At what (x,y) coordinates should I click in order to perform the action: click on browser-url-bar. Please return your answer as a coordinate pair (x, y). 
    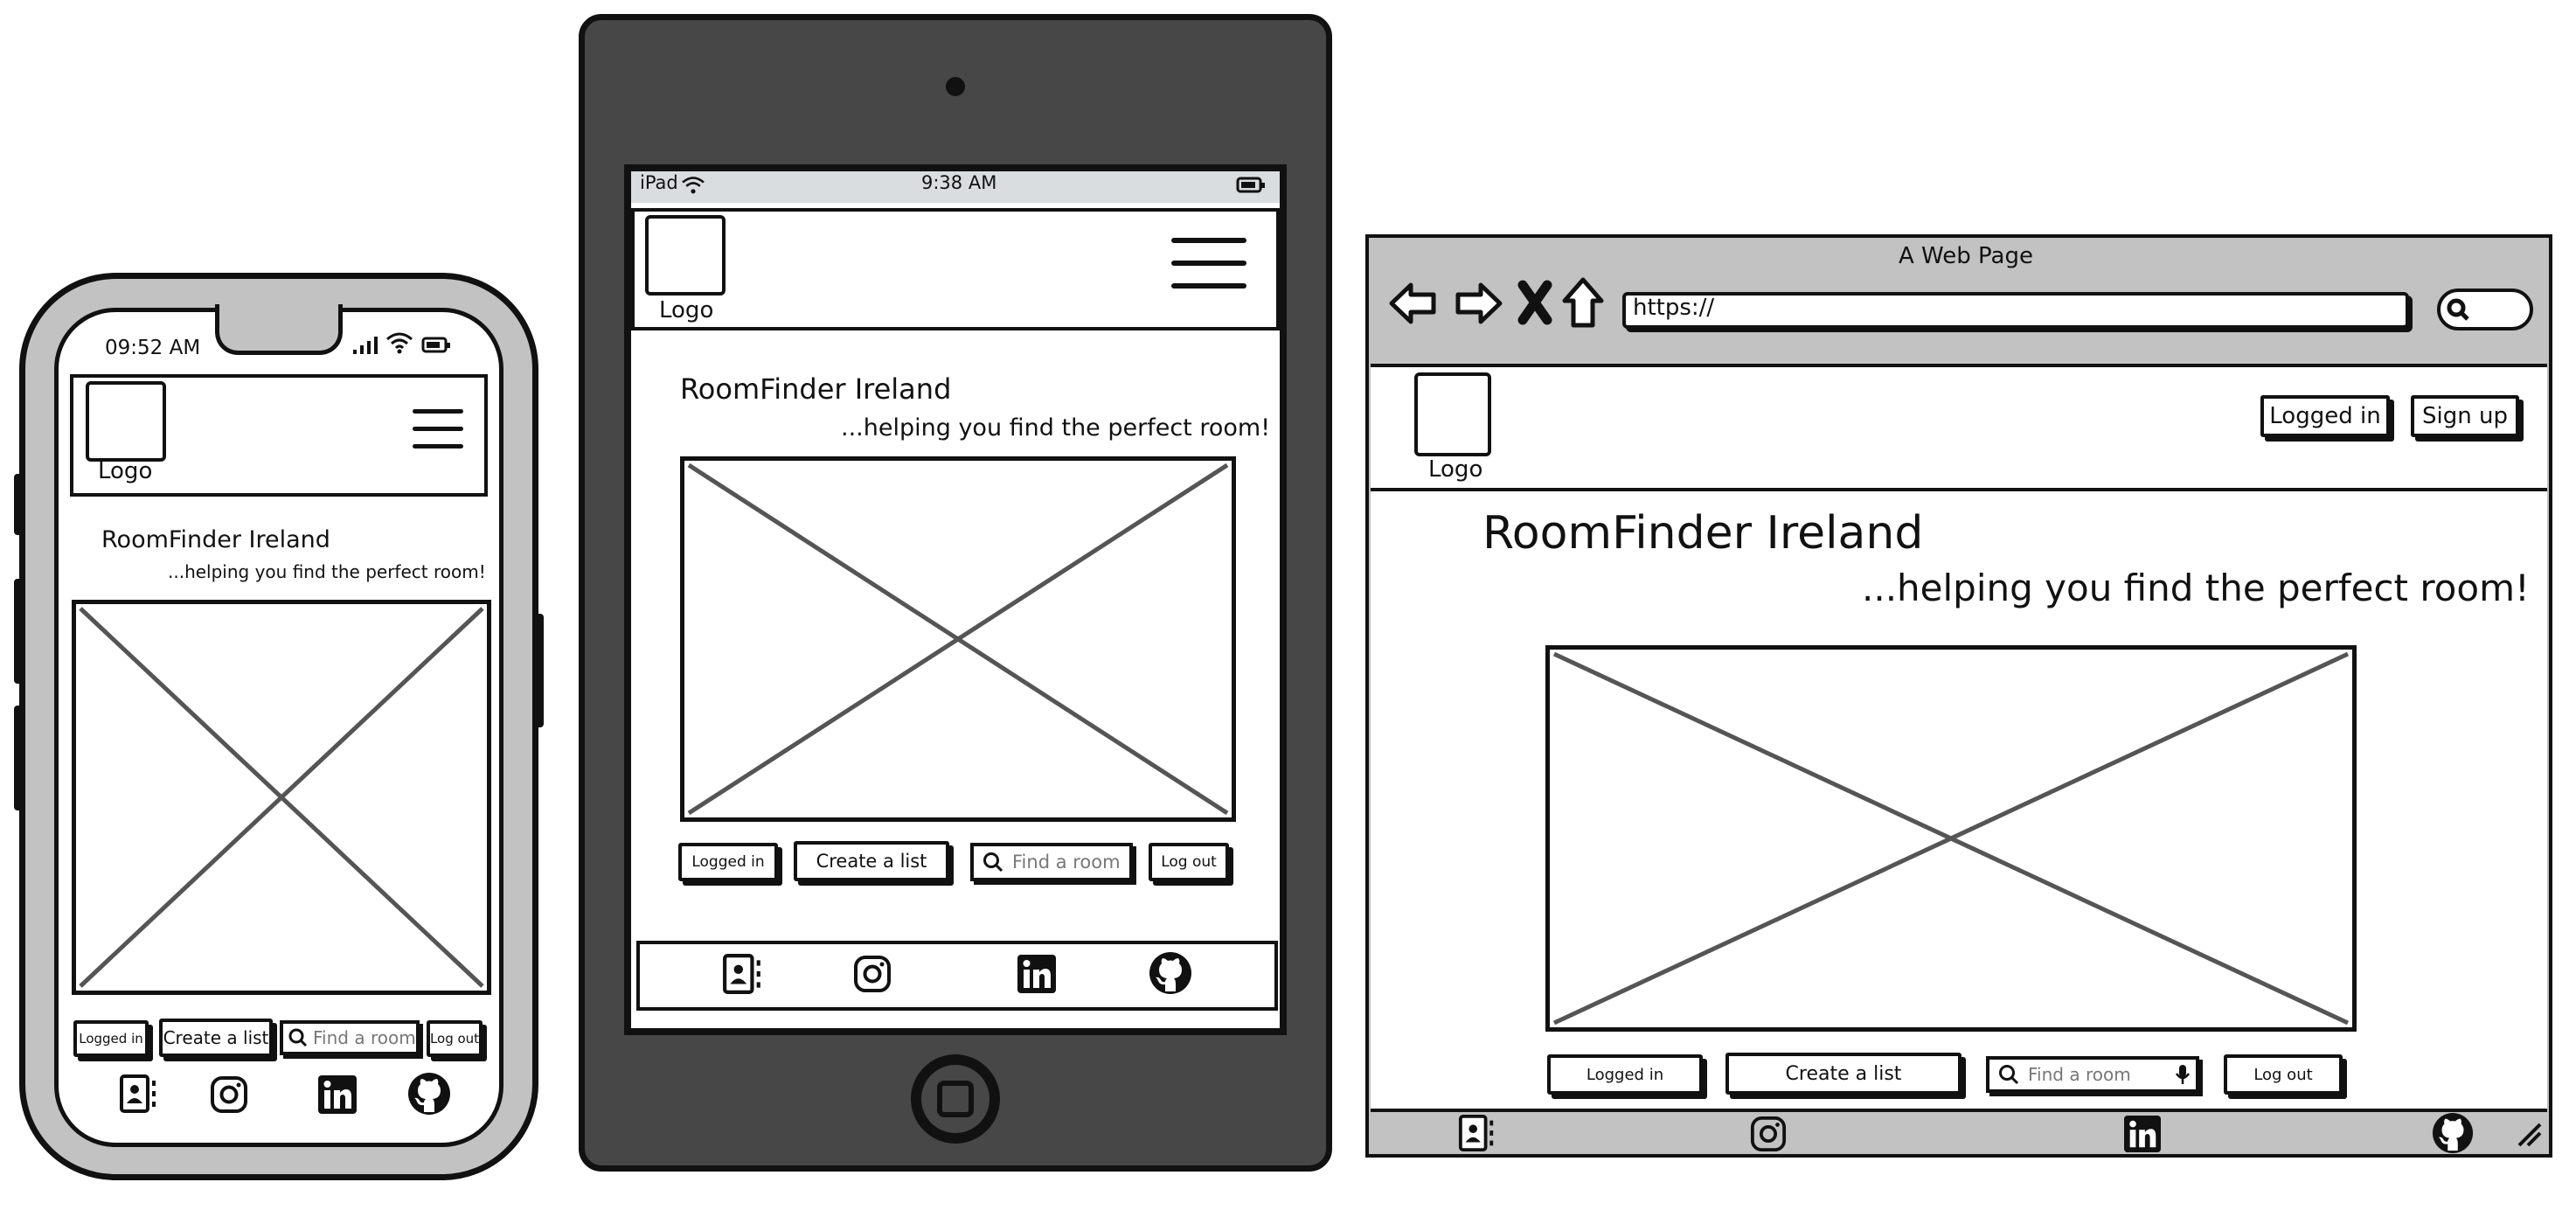
    Looking at the image, I should click on (2016, 310).